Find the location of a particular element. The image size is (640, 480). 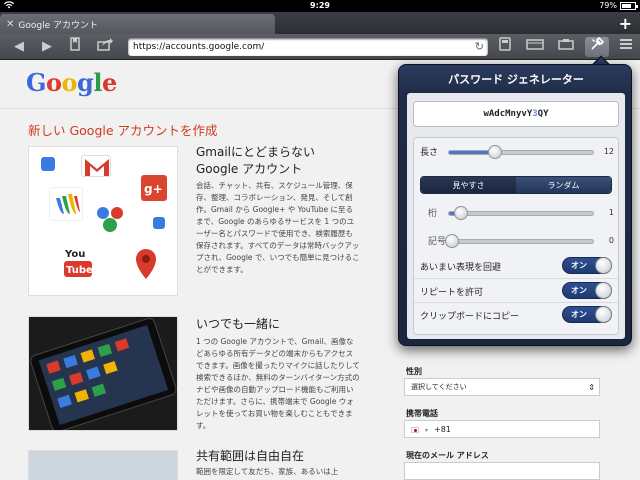

tools-icon is located at coordinates (597, 46).